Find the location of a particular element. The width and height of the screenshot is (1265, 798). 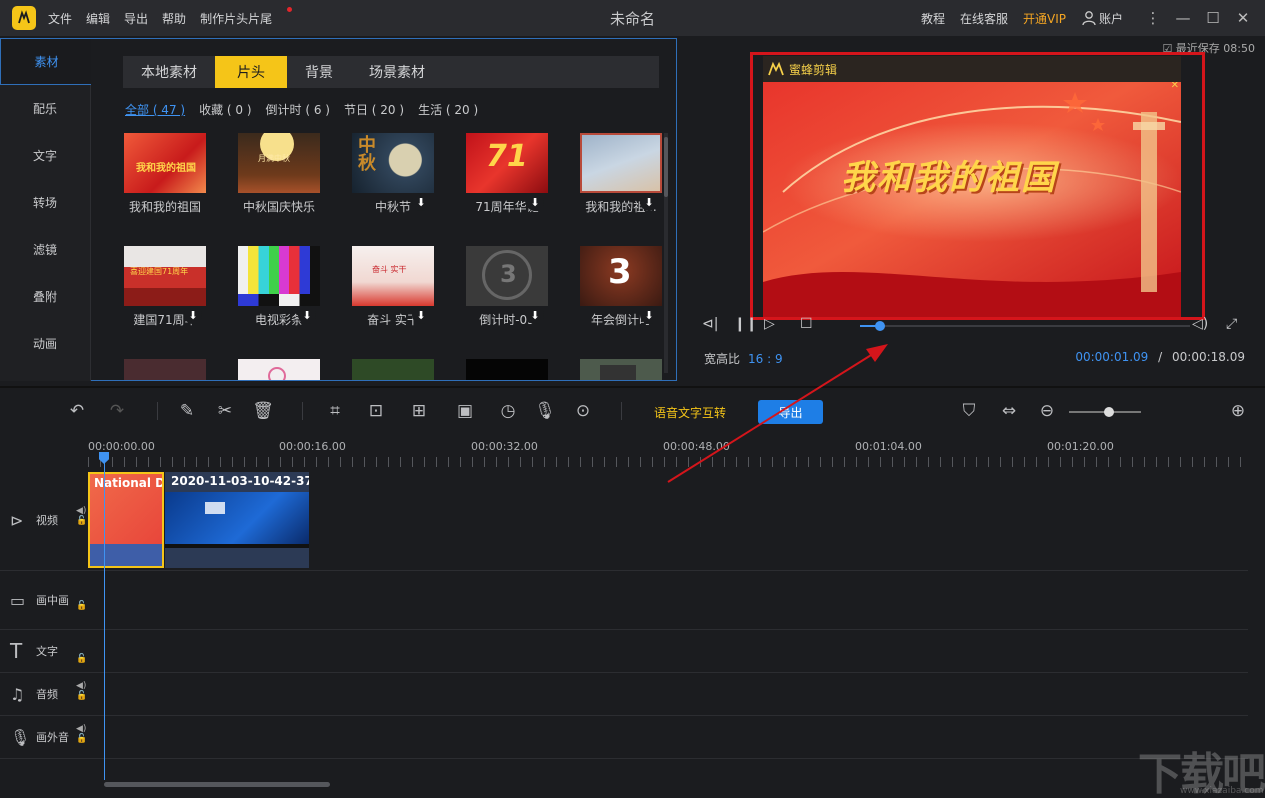

template-card: 喜迎建国71周年 ⬇ 建国71周年 is located at coordinates (165, 287).